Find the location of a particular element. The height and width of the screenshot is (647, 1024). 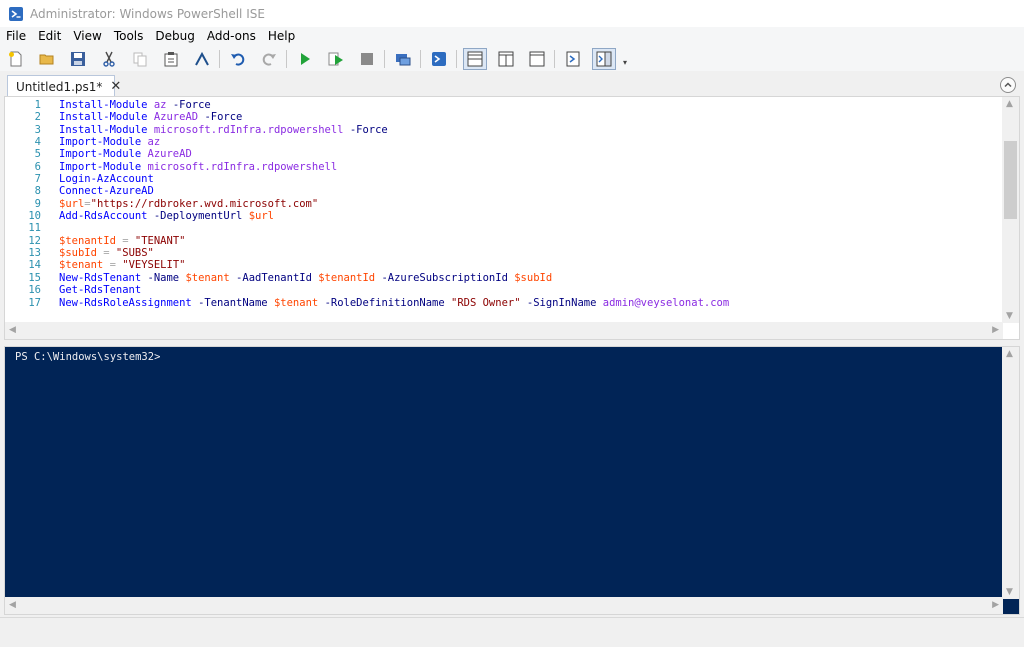

open-button is located at coordinates (47, 59).